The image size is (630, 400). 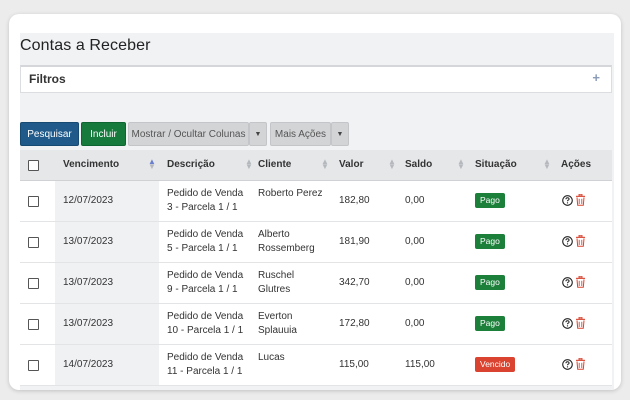 What do you see at coordinates (205, 323) in the screenshot?
I see `description: Pedido de Venda 10 - Parcela 1 / 1` at bounding box center [205, 323].